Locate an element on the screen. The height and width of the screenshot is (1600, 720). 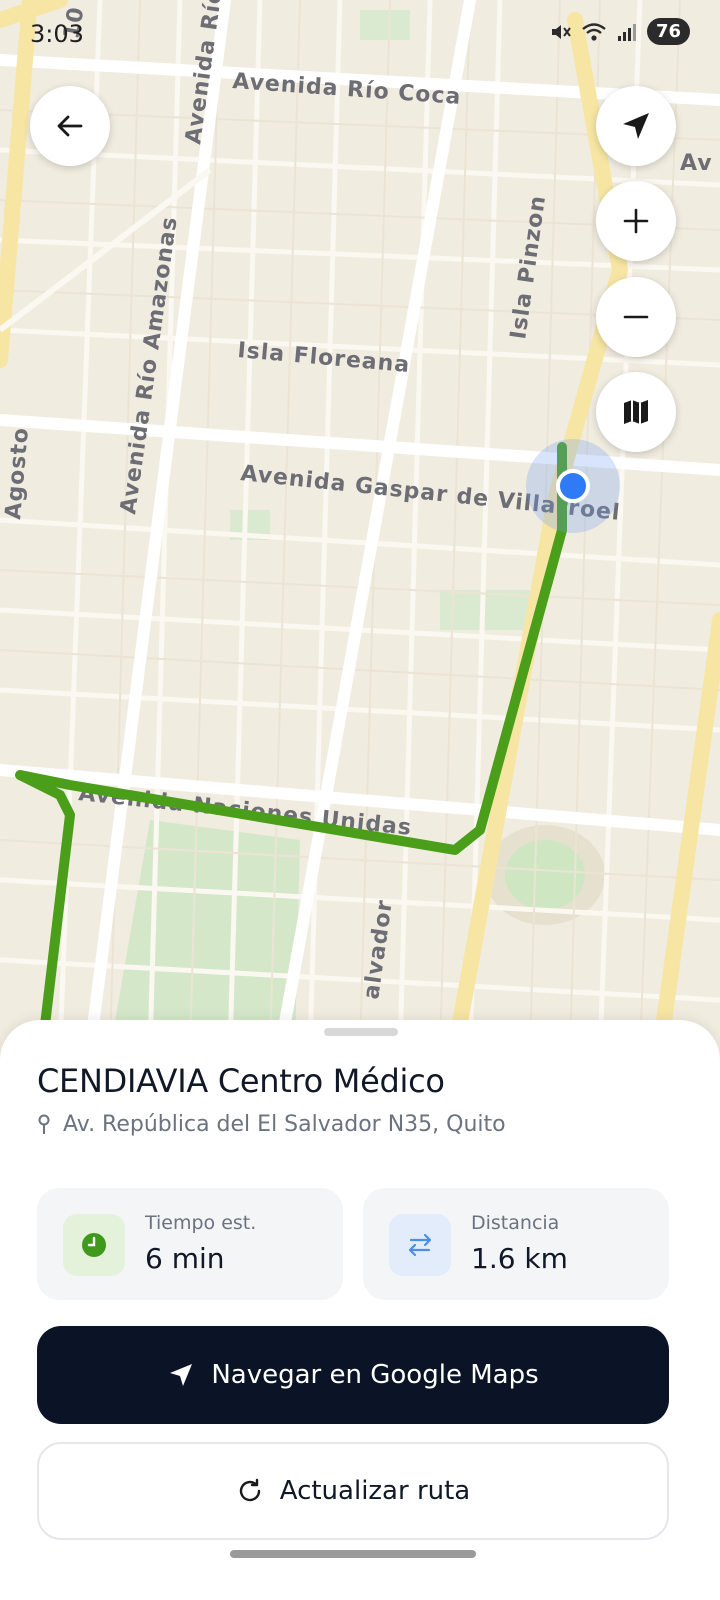
address-text: Av. República del El Salvador N35, Quito is located at coordinates (284, 1124).